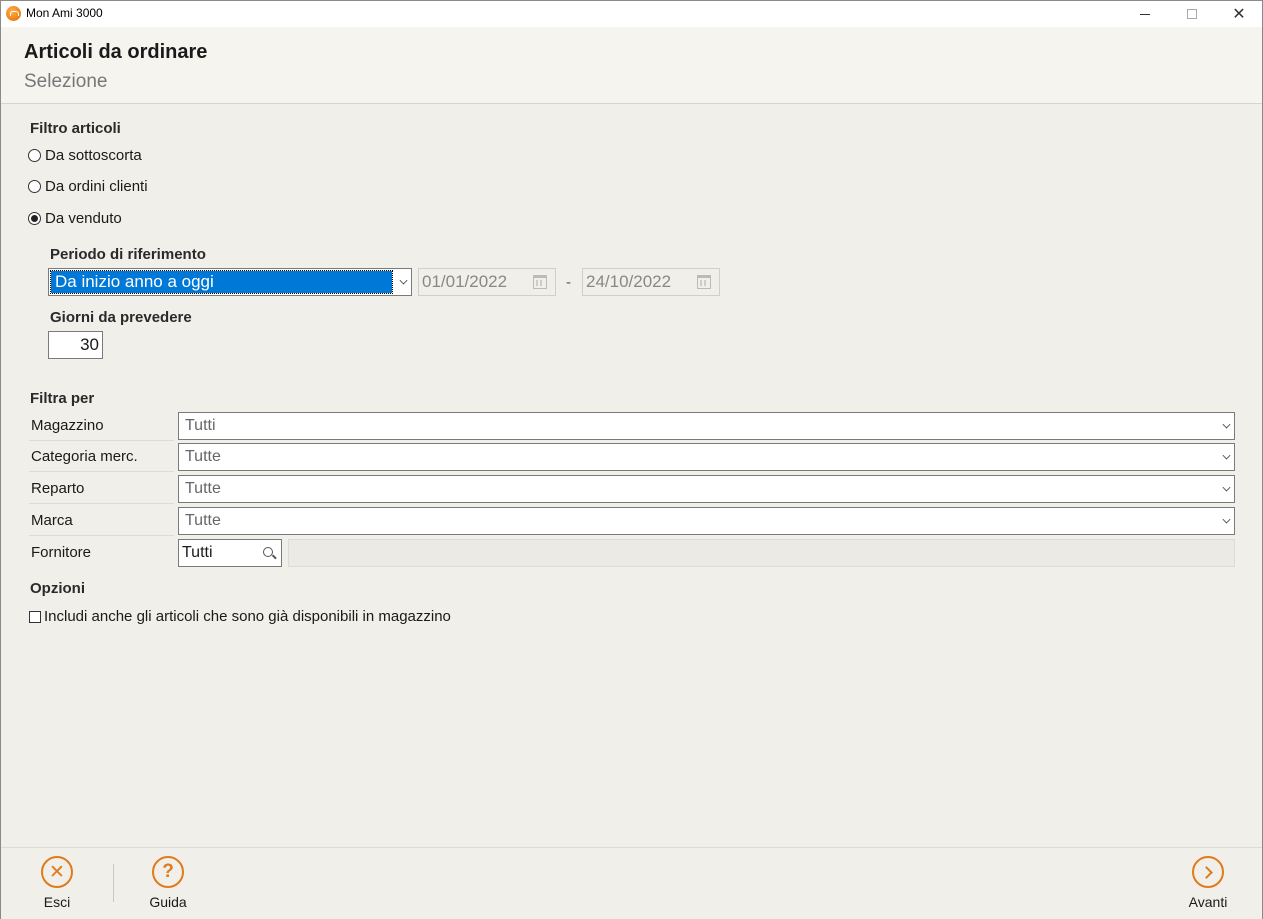 The height and width of the screenshot is (919, 1263). I want to click on page-title: Articoli da ordinare, so click(116, 52).